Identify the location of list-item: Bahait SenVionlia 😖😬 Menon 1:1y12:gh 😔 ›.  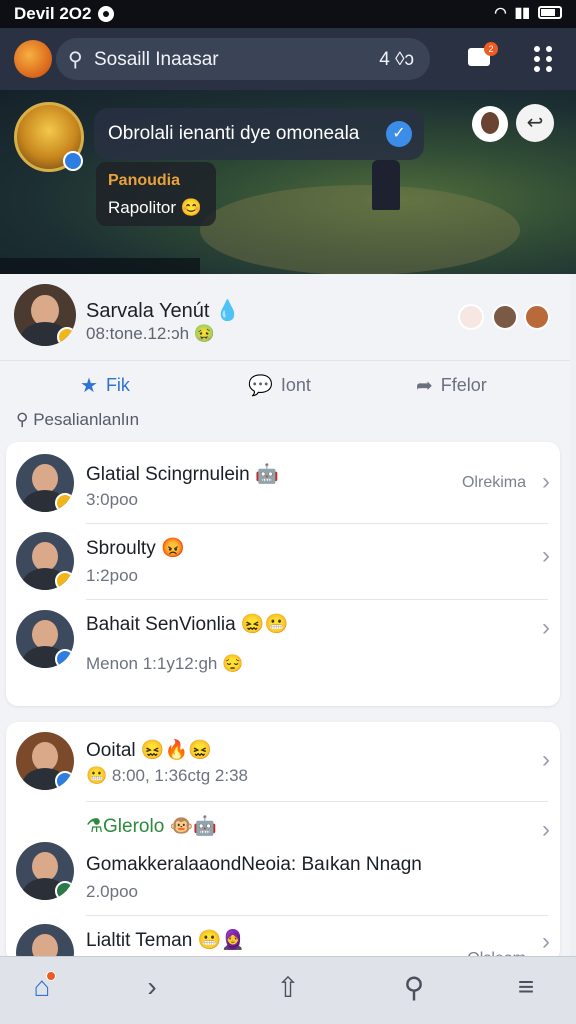
(283, 653).